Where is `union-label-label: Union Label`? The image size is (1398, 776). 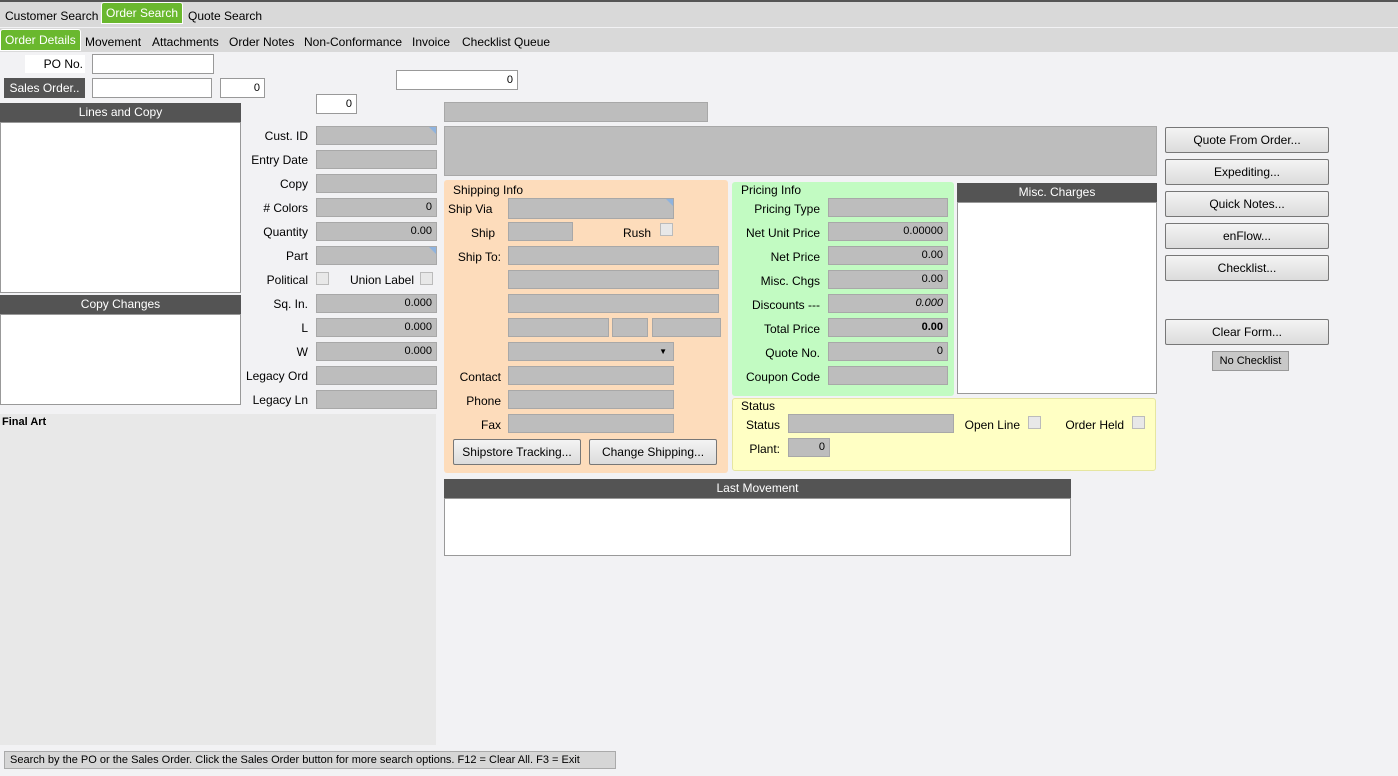
union-label-label: Union Label is located at coordinates (381, 280).